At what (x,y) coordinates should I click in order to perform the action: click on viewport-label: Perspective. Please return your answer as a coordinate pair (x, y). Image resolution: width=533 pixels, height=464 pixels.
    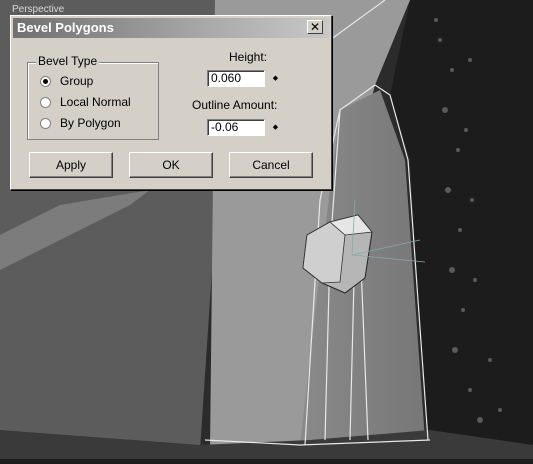
    Looking at the image, I should click on (38, 9).